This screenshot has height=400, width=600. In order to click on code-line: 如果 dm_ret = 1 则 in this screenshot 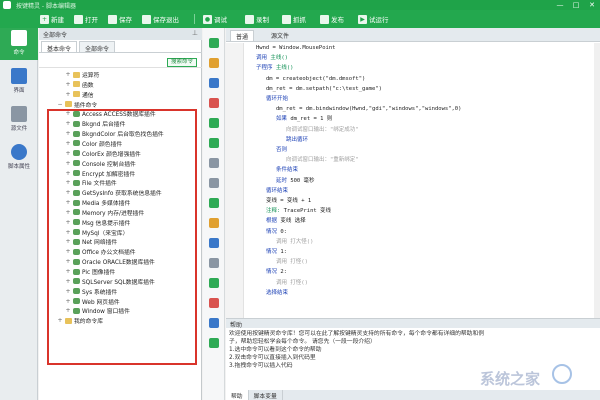, I will do `click(304, 119)`.